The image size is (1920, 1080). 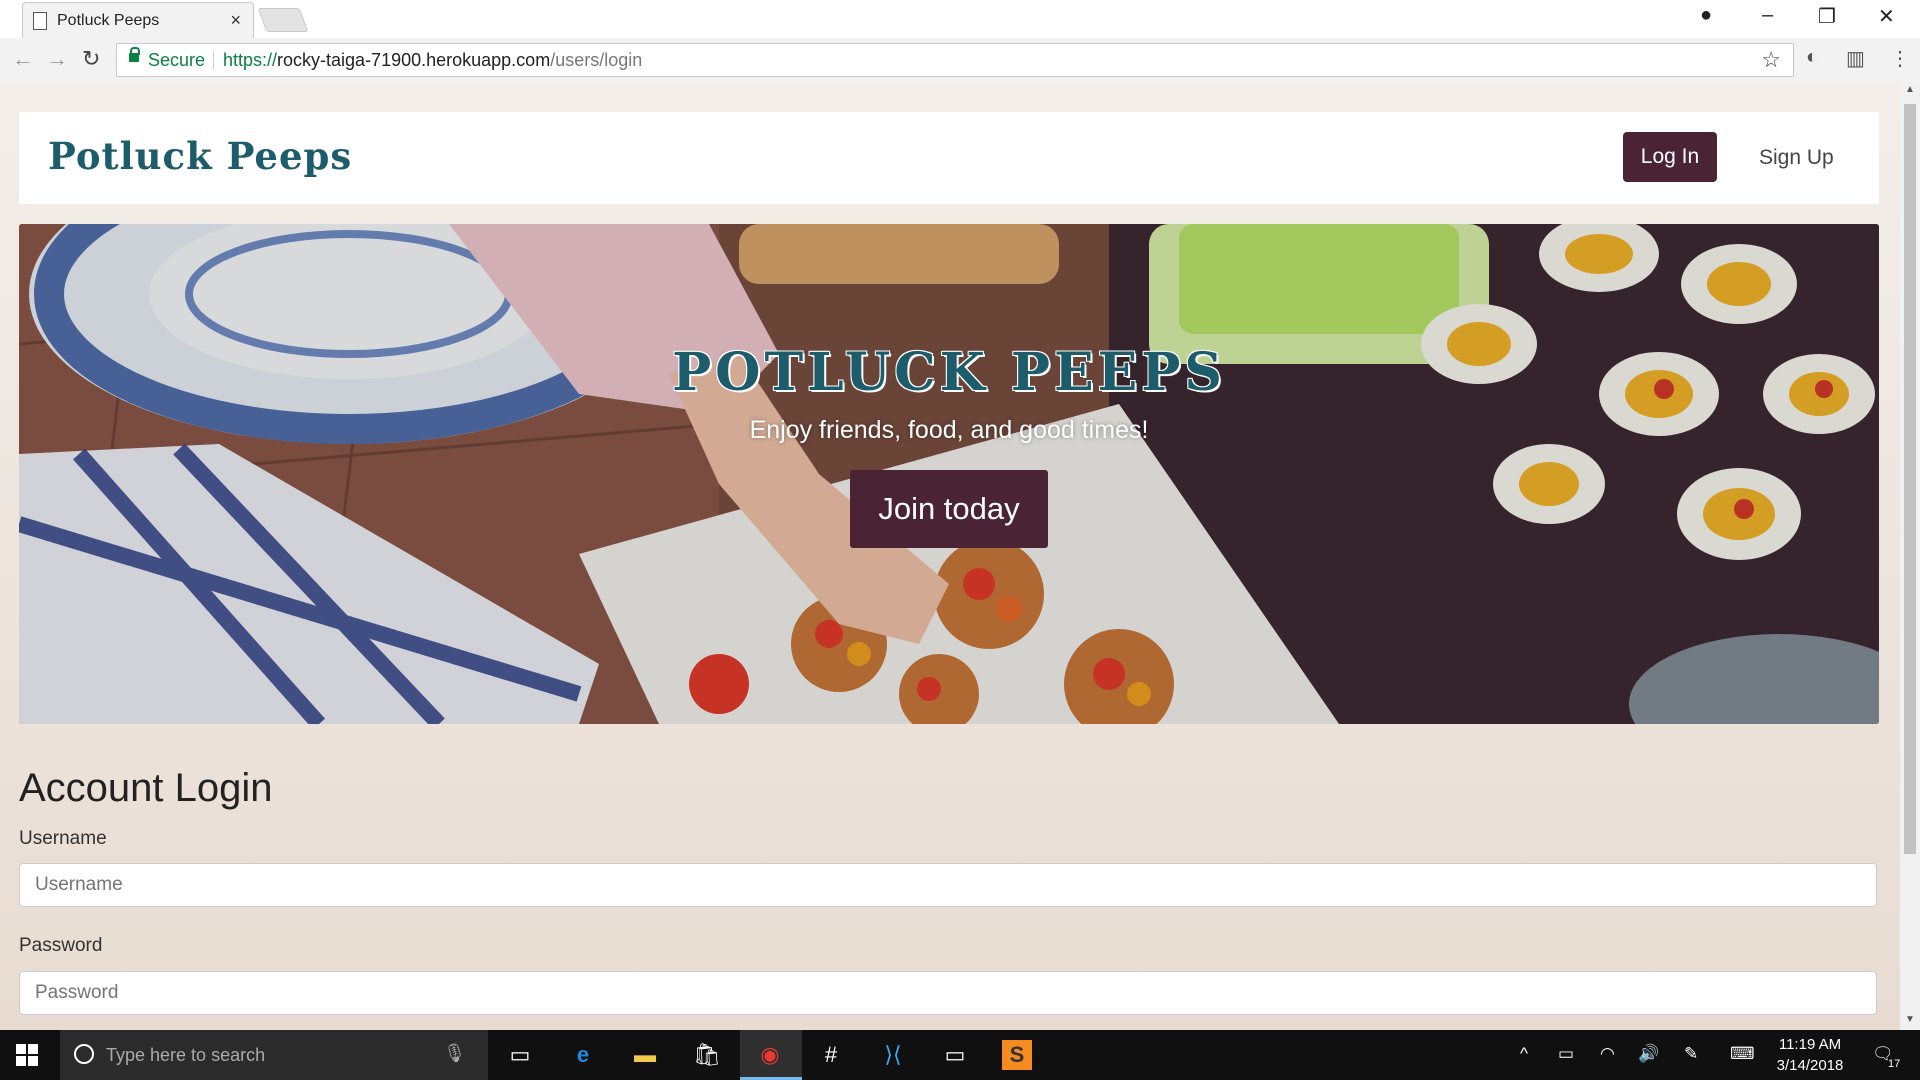 I want to click on password-label: Password, so click(x=61, y=945).